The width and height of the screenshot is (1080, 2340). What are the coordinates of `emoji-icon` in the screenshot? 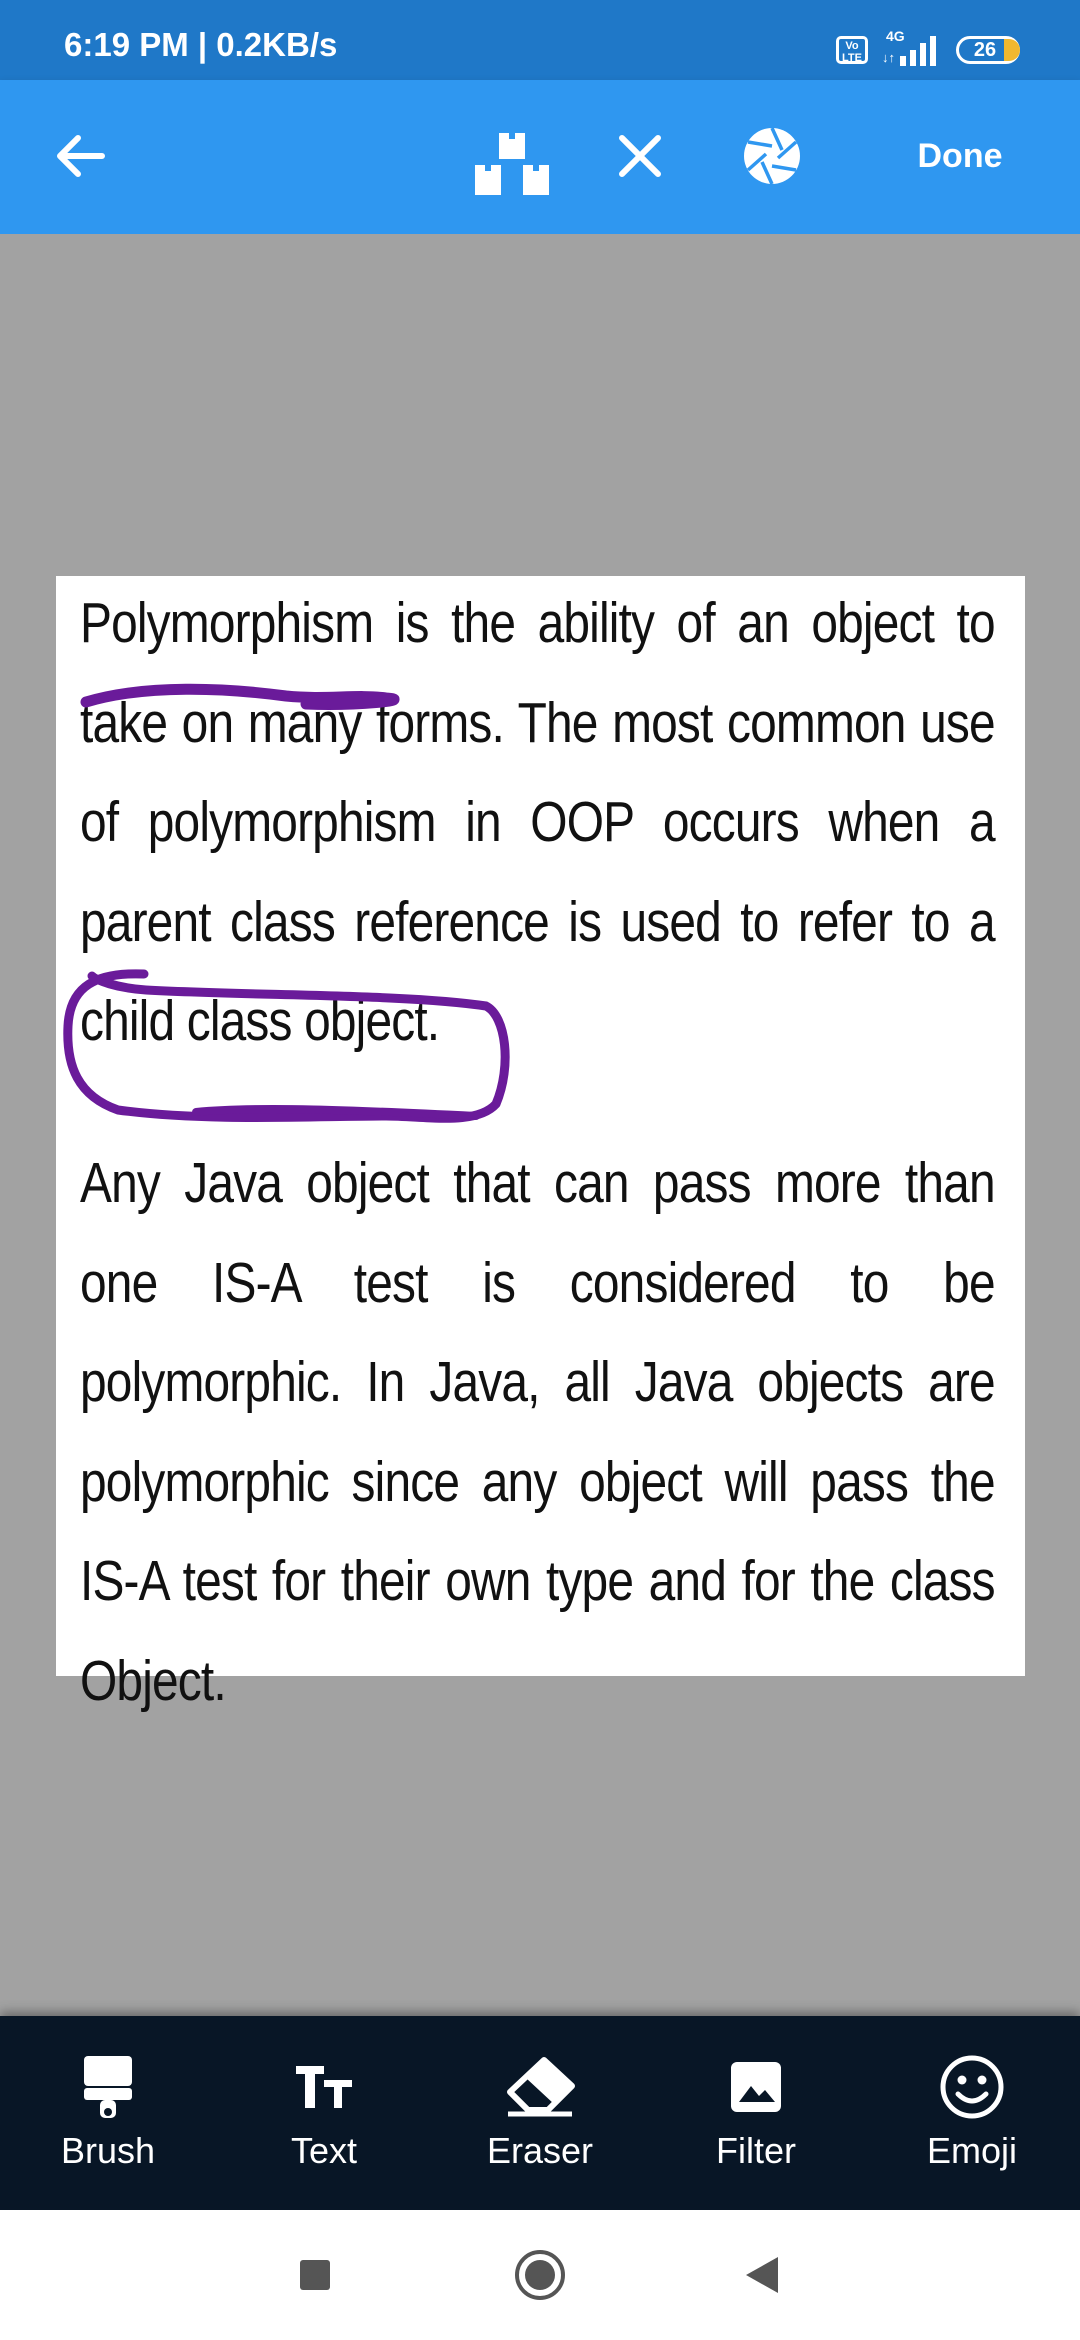 It's located at (972, 2087).